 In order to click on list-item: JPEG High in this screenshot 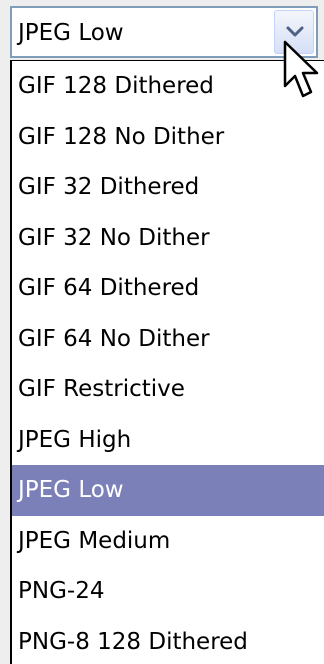, I will do `click(168, 440)`.